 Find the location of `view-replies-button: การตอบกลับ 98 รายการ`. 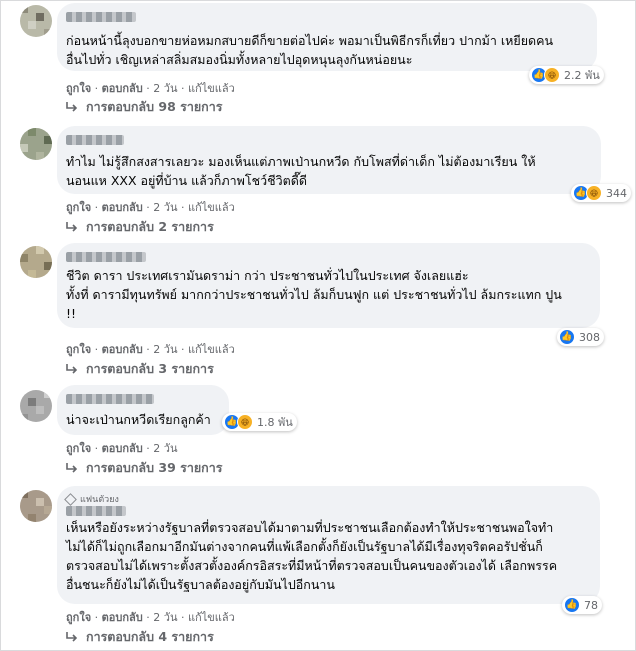

view-replies-button: การตอบกลับ 98 รายการ is located at coordinates (144, 107).